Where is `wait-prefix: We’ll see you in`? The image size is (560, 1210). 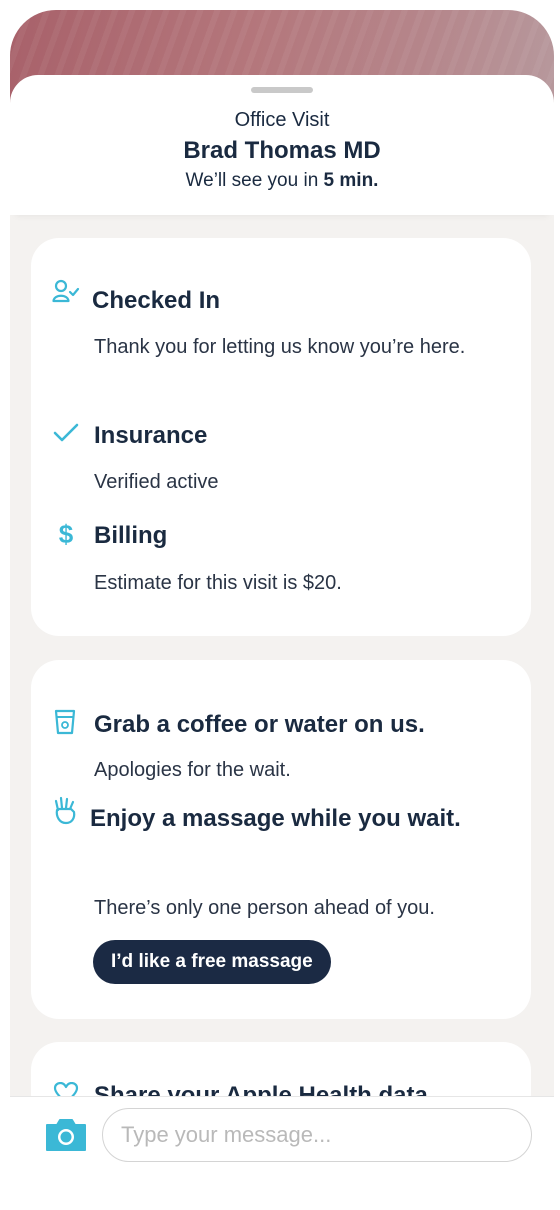 wait-prefix: We’ll see you in is located at coordinates (254, 180).